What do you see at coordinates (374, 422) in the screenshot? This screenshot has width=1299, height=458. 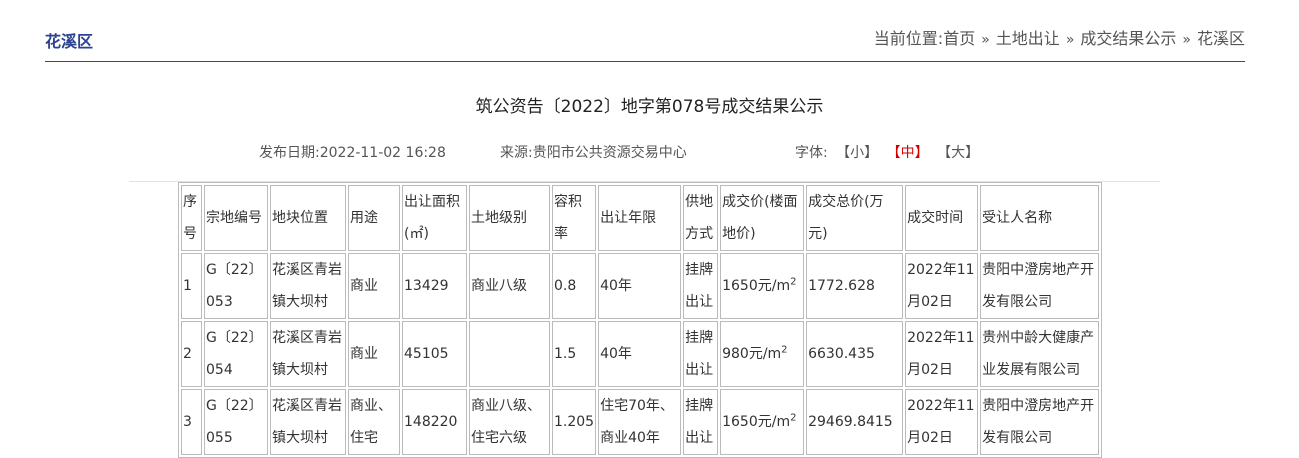 I see `cell-use: 商业、住宅` at bounding box center [374, 422].